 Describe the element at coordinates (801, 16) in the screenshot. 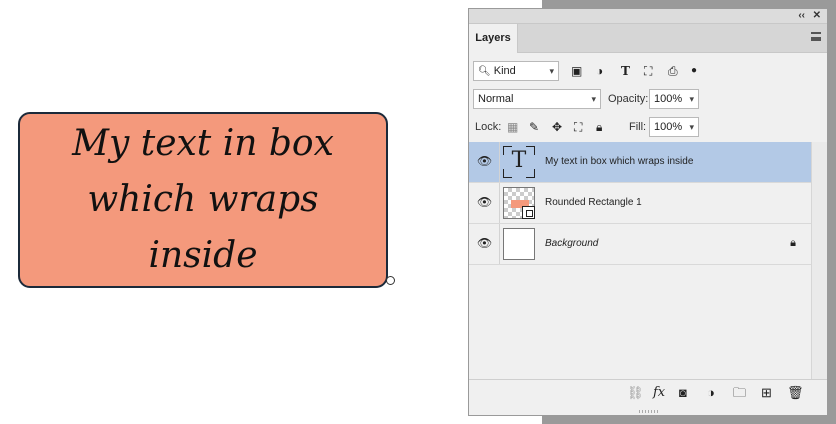

I see `collapse-panel-icon: ‹‹` at that location.